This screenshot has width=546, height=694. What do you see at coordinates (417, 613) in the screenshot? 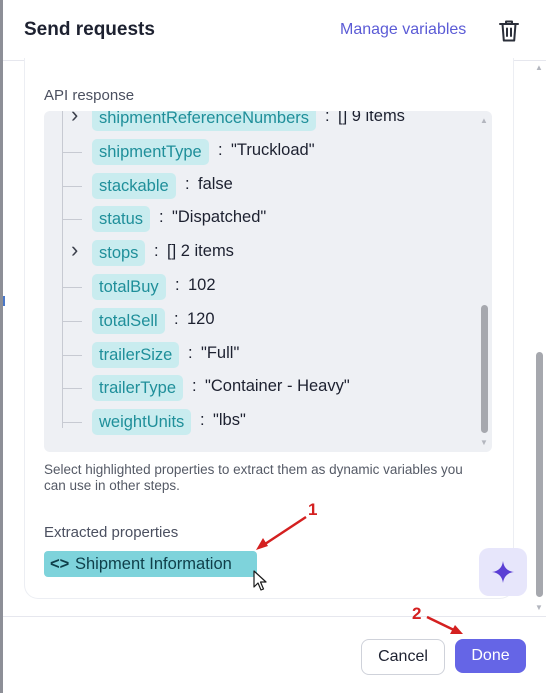
I see `annotation-number-2: 2` at bounding box center [417, 613].